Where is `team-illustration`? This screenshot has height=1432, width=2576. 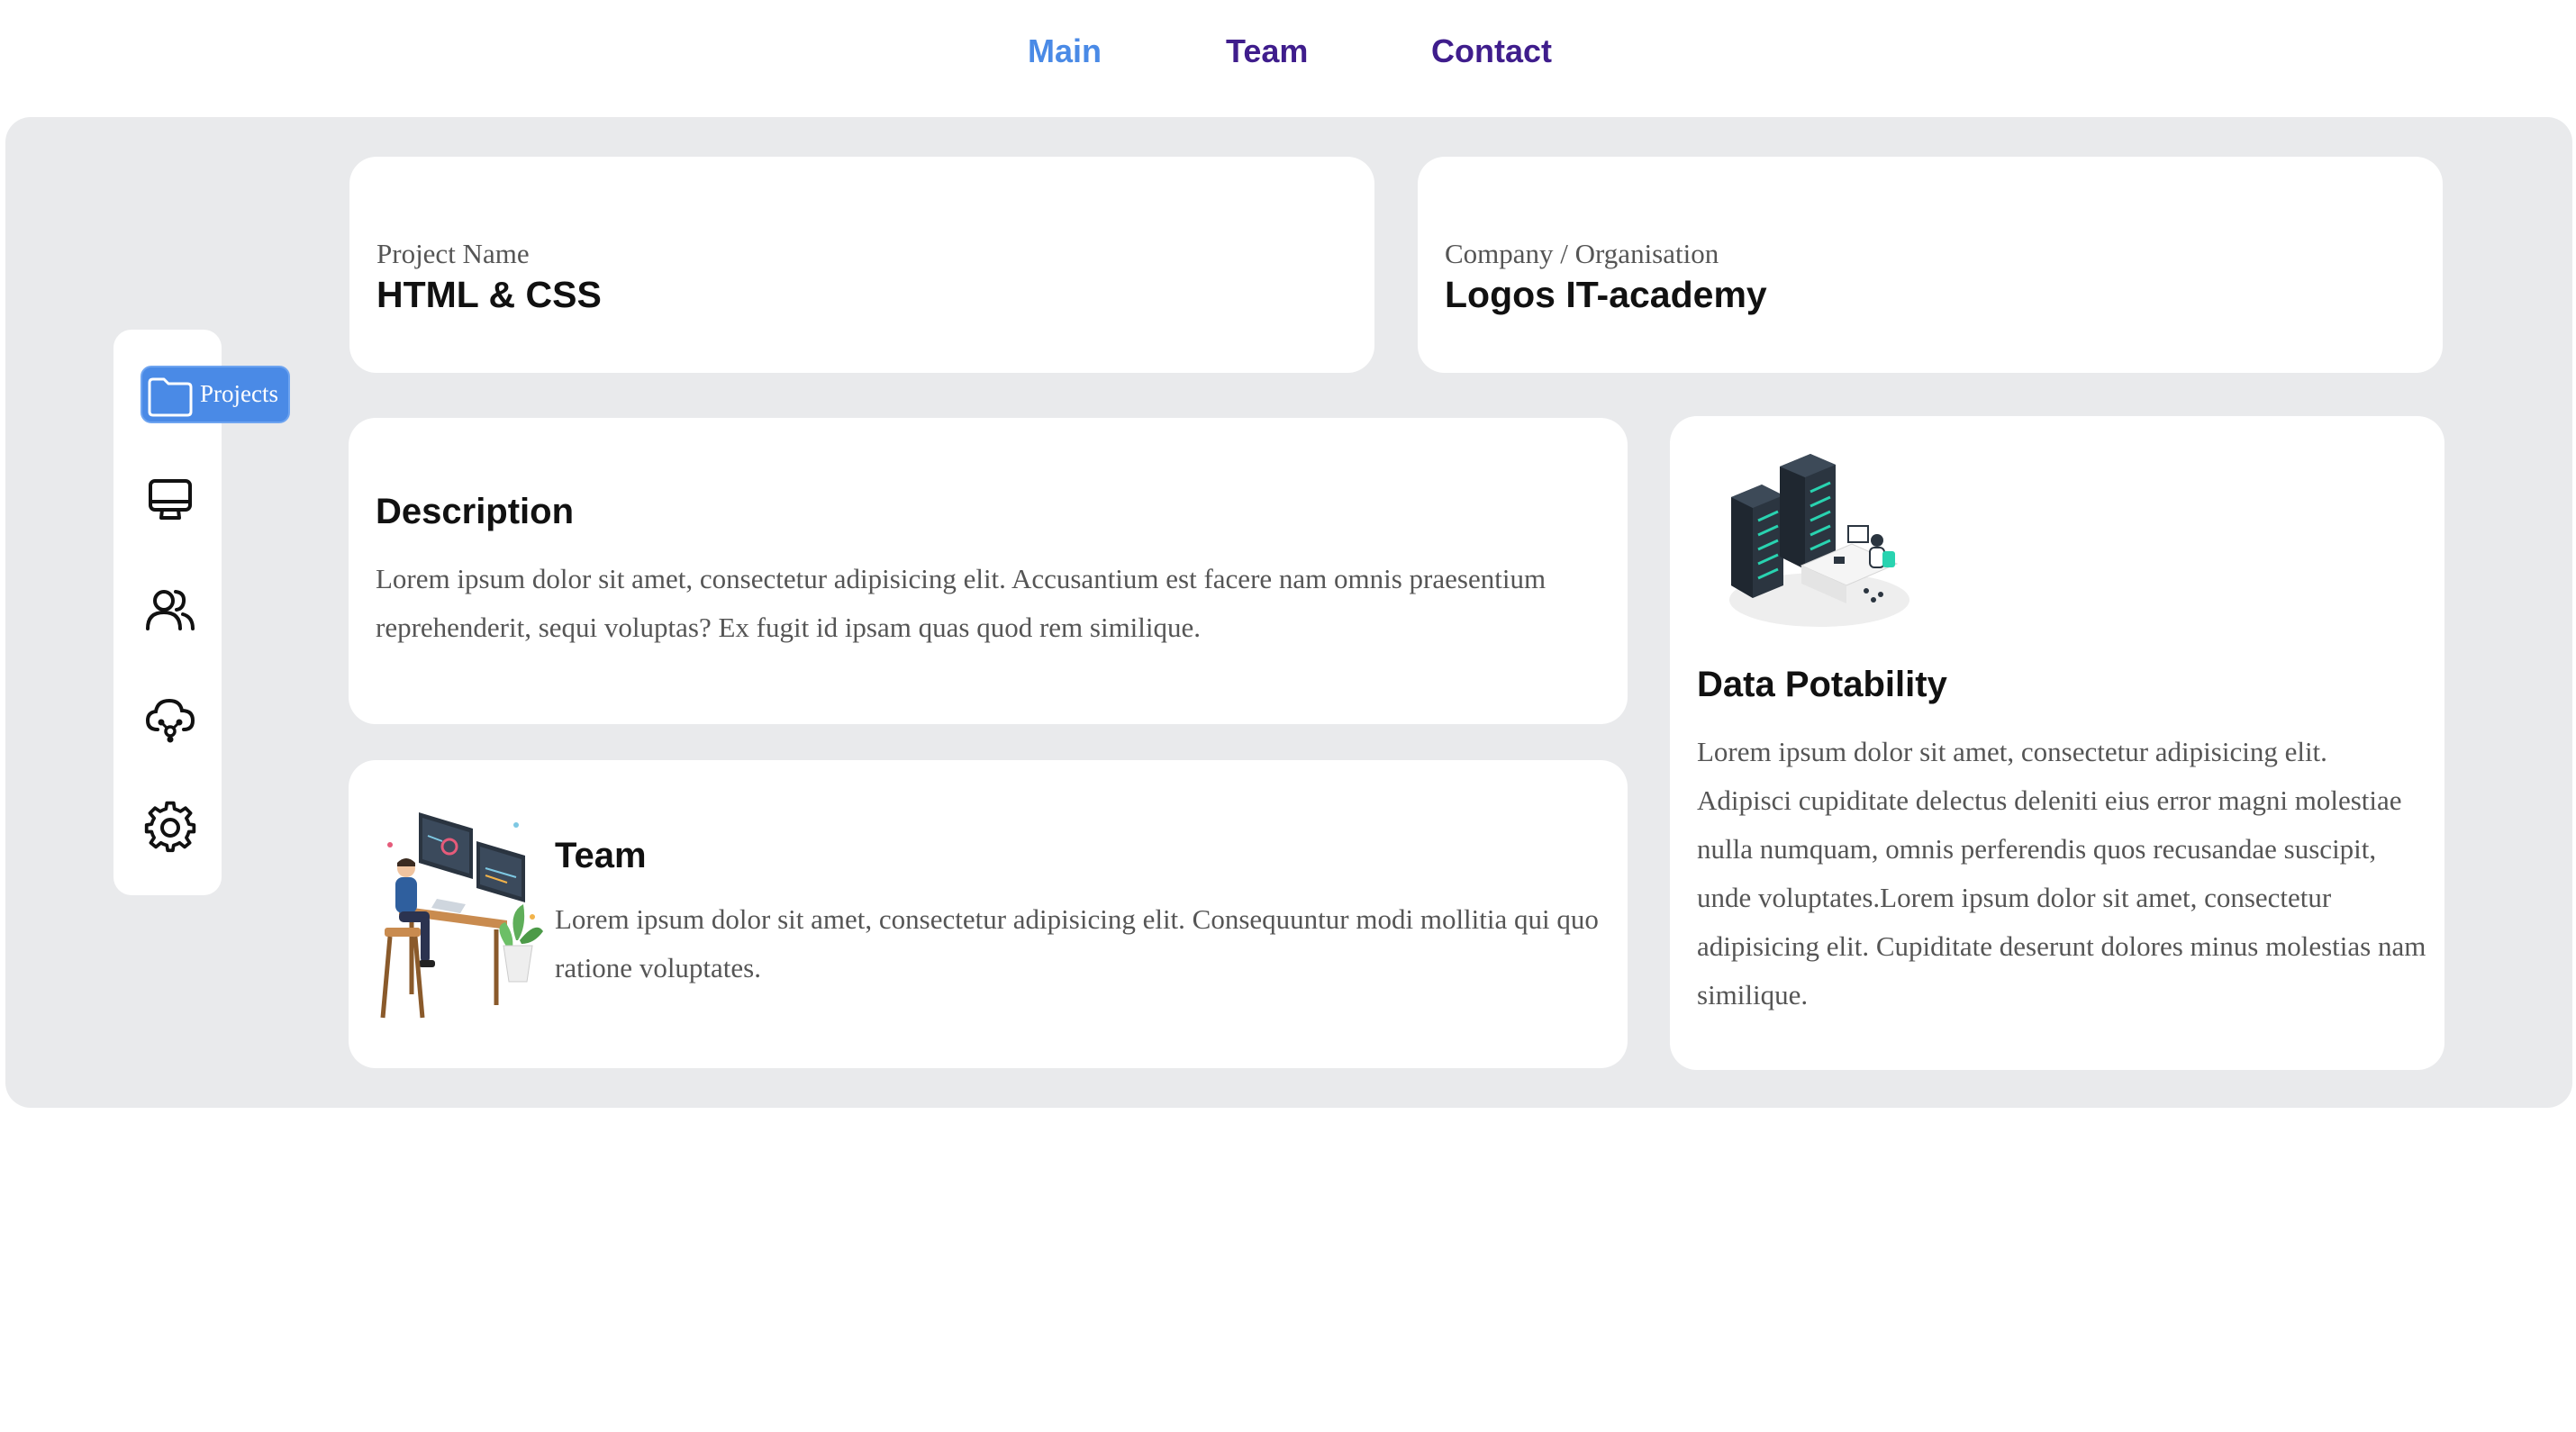
team-illustration is located at coordinates (457, 918).